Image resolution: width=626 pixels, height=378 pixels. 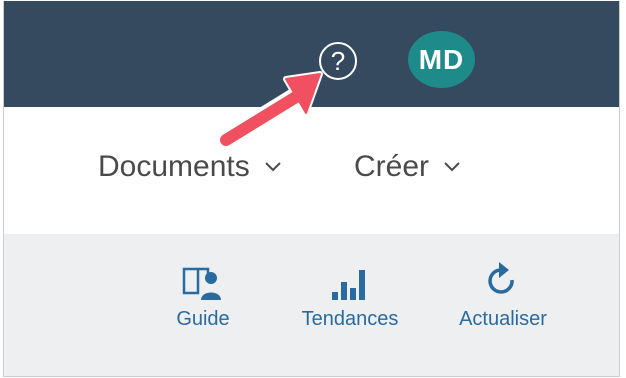 I want to click on help-button: ?, so click(x=338, y=61).